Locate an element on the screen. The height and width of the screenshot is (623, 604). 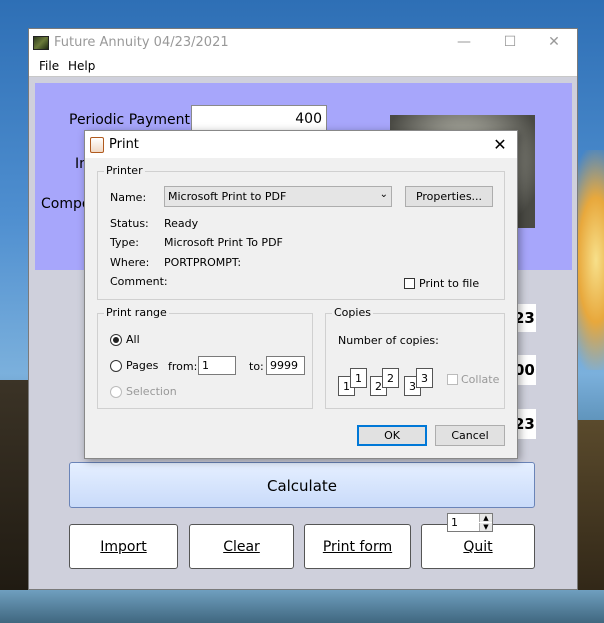
periodic-payment-field: 400 is located at coordinates (259, 119).